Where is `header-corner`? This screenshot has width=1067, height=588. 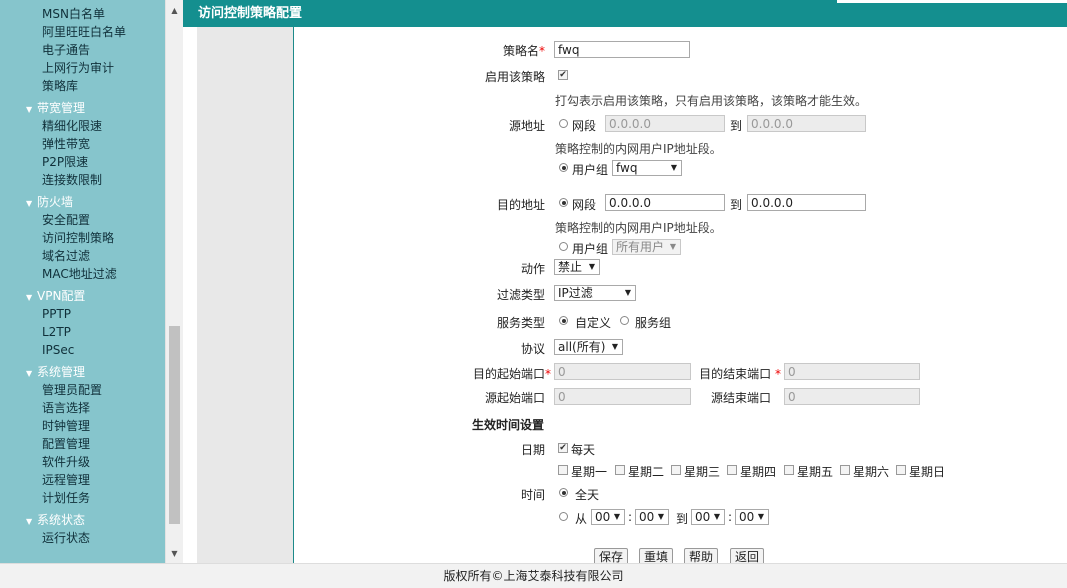 header-corner is located at coordinates (952, 1).